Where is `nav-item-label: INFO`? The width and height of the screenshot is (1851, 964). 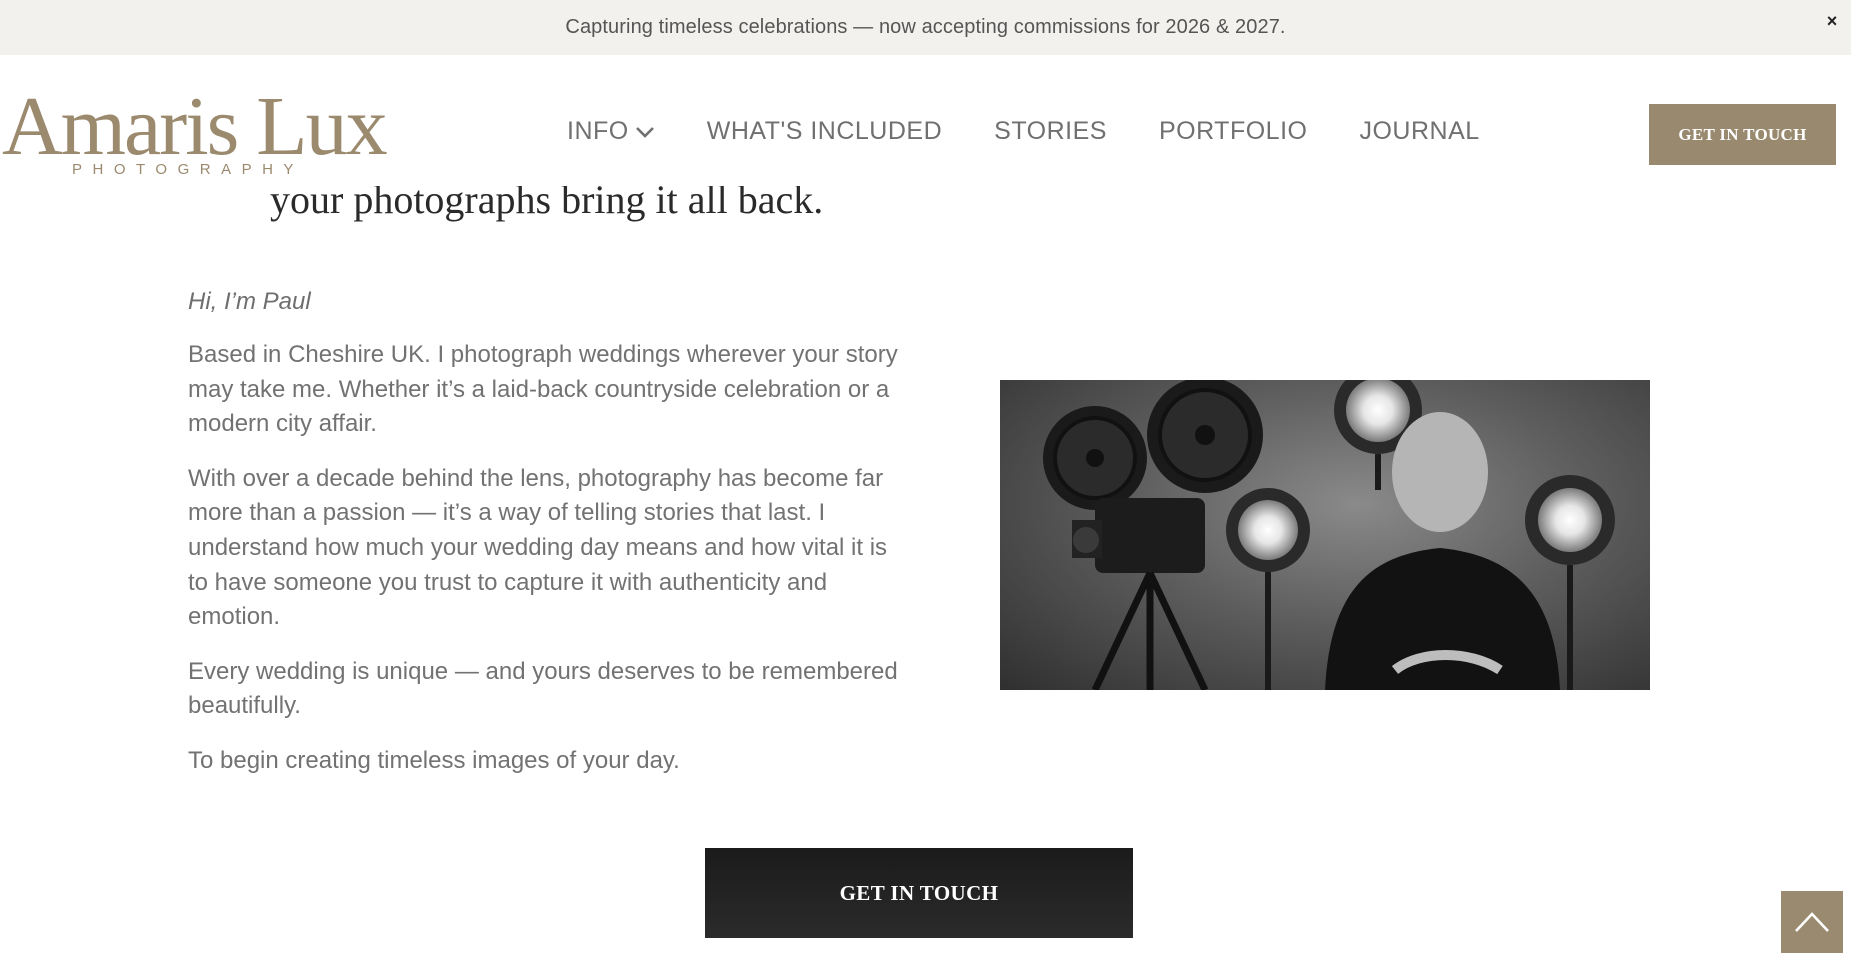
nav-item-label: INFO is located at coordinates (598, 131).